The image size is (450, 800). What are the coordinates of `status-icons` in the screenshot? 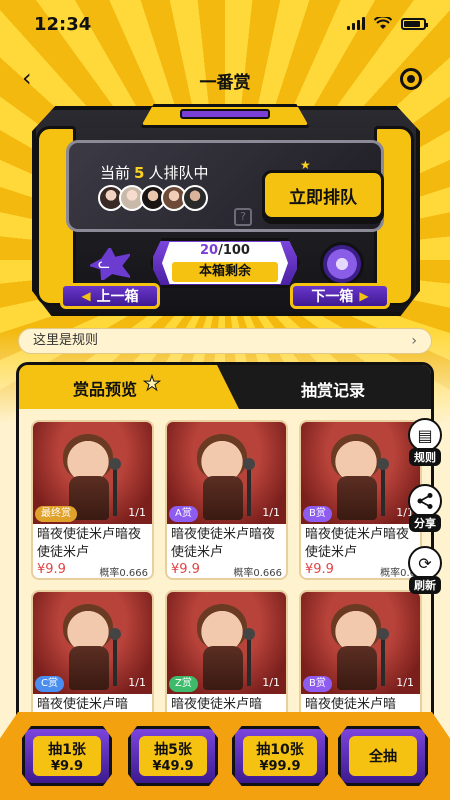 It's located at (387, 23).